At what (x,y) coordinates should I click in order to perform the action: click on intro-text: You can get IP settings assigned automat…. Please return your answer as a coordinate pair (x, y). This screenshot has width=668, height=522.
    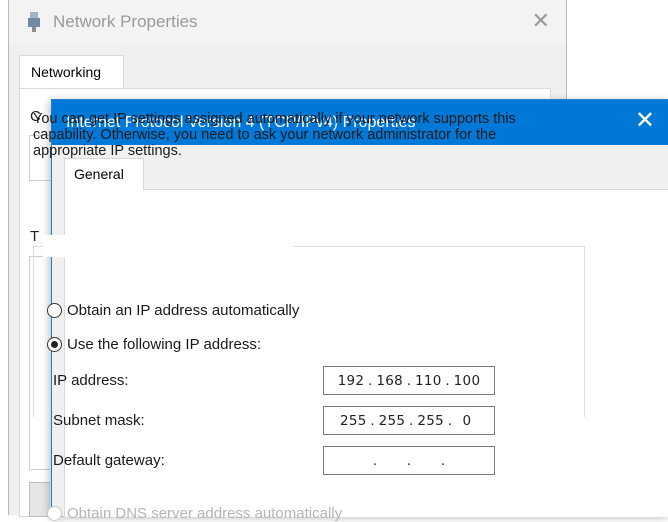
    Looking at the image, I should click on (274, 135).